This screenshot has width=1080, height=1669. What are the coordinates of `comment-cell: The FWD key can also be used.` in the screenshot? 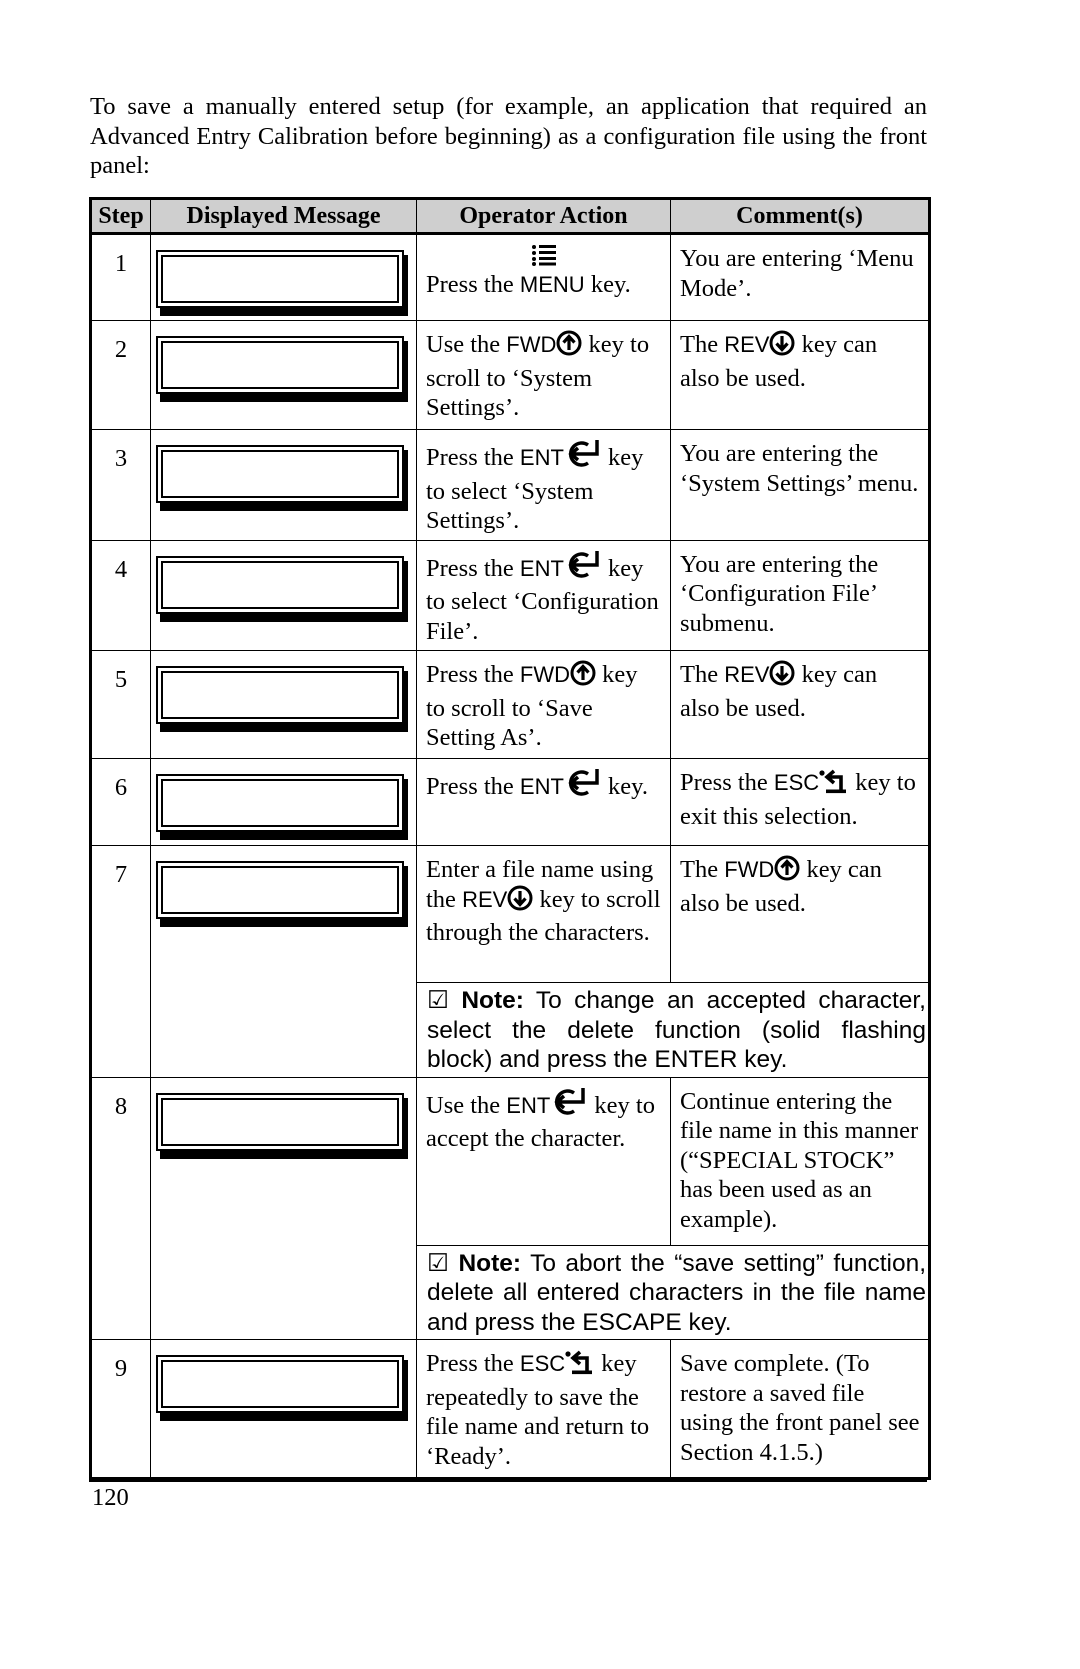 It's located at (800, 914).